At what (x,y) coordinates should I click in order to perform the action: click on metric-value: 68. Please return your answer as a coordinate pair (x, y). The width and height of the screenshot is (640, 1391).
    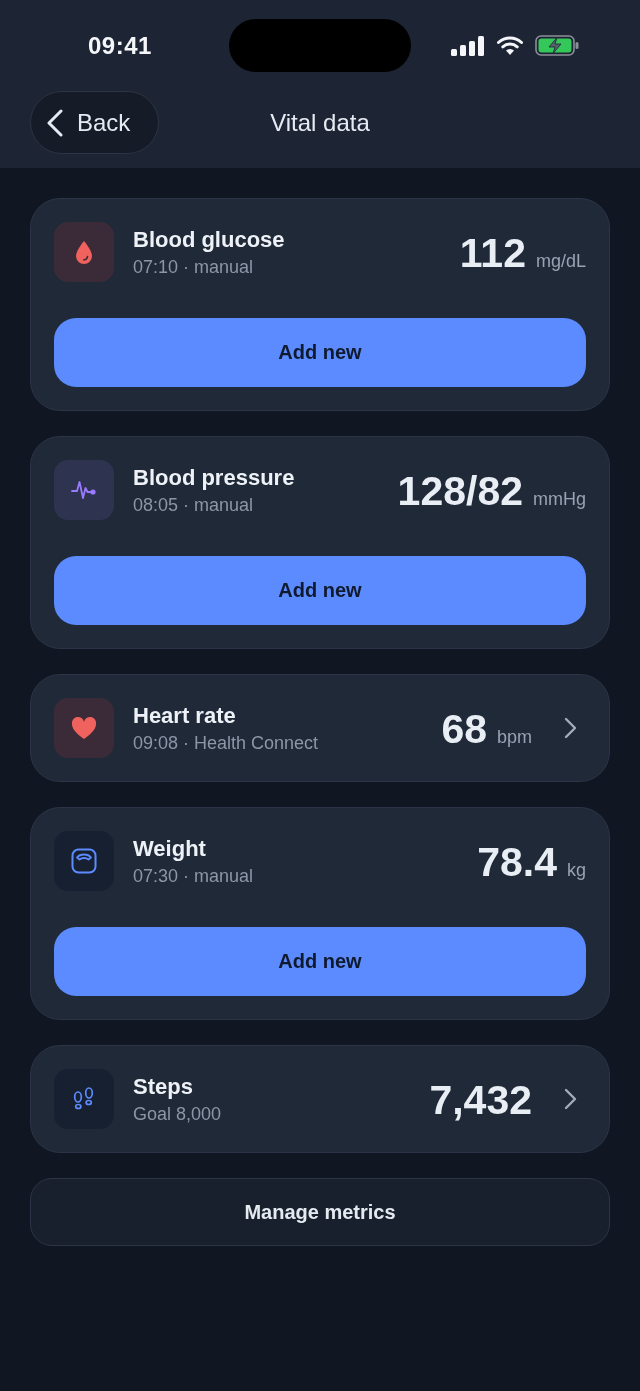
    Looking at the image, I should click on (464, 729).